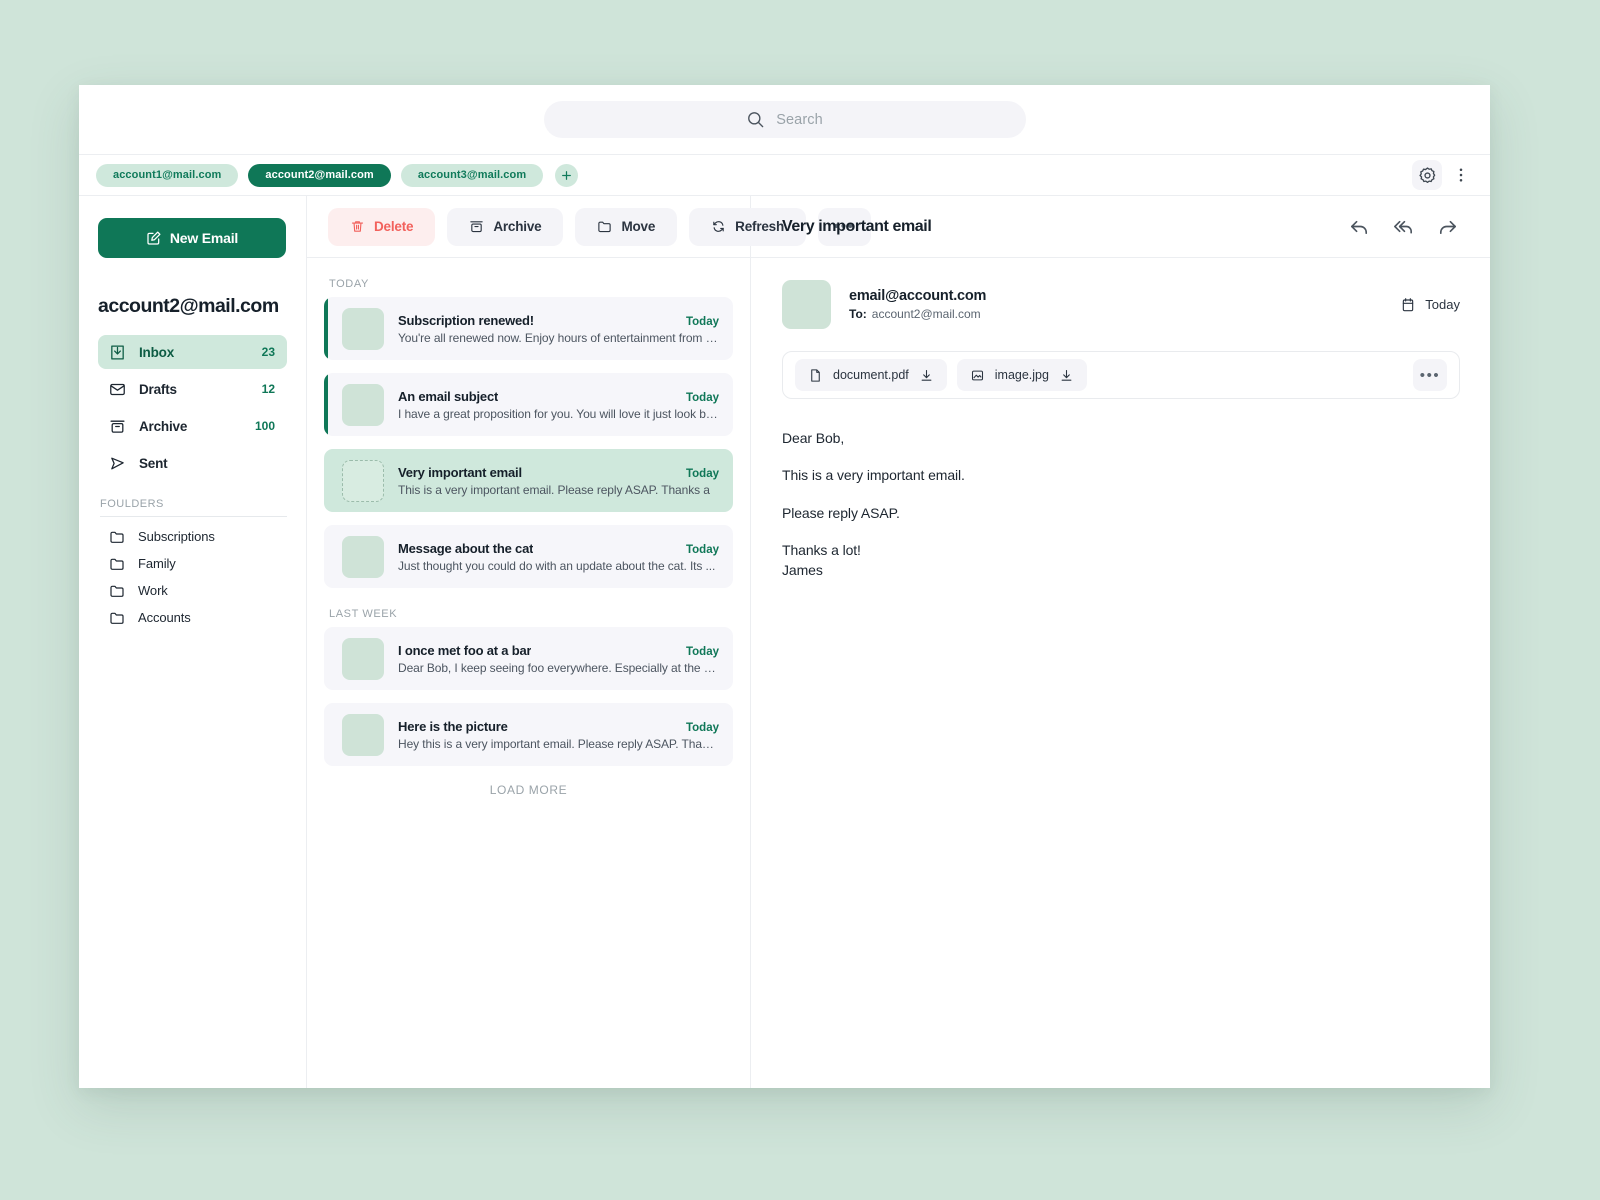 The width and height of the screenshot is (1600, 1200). Describe the element at coordinates (465, 650) in the screenshot. I see `mail-subject: I once met foo at a bar` at that location.